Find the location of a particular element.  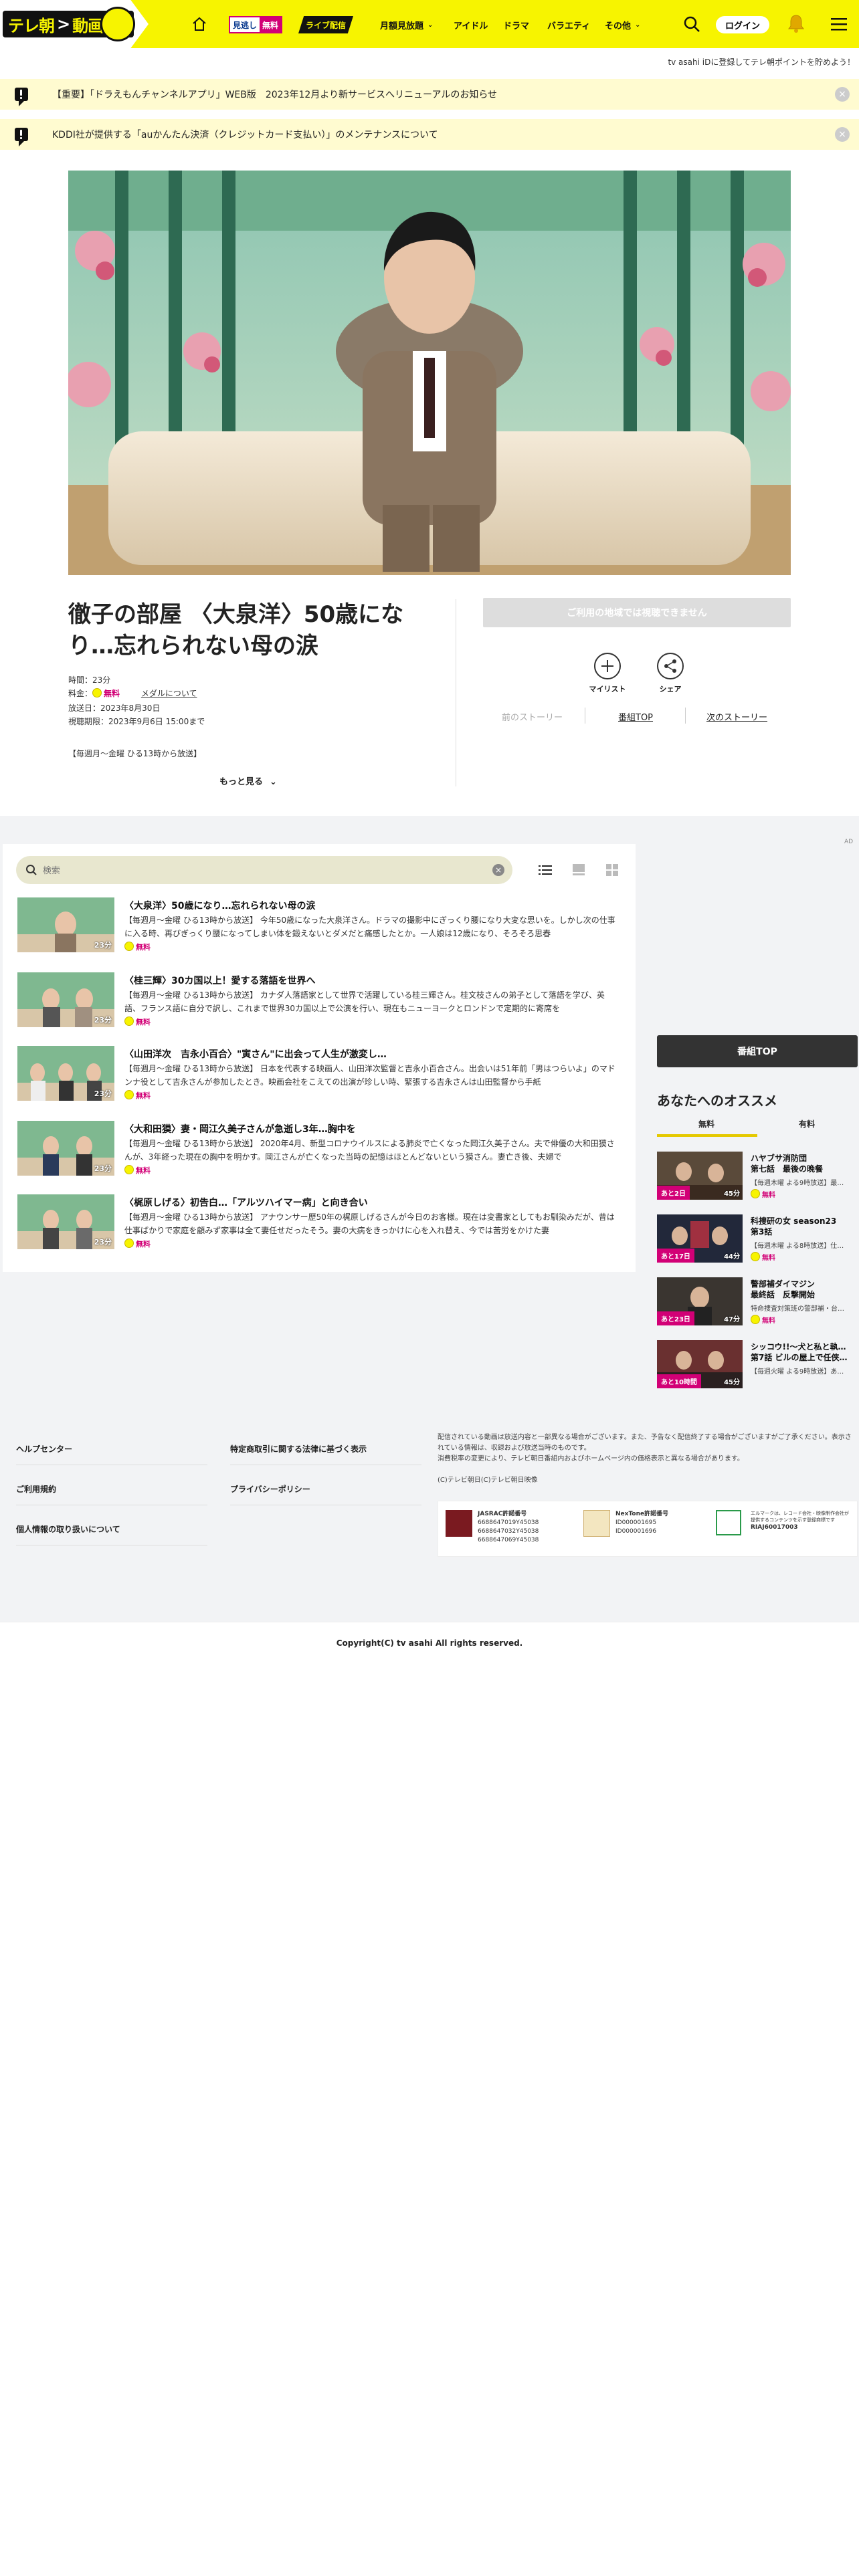

recommend-free-badge: 無料 is located at coordinates (763, 1257).